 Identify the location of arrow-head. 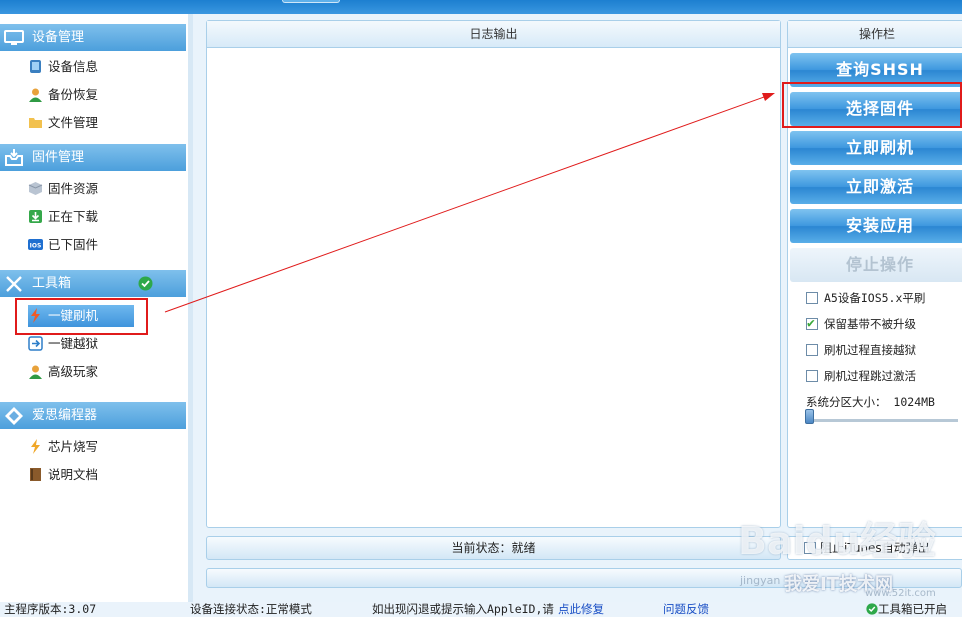
(768, 97).